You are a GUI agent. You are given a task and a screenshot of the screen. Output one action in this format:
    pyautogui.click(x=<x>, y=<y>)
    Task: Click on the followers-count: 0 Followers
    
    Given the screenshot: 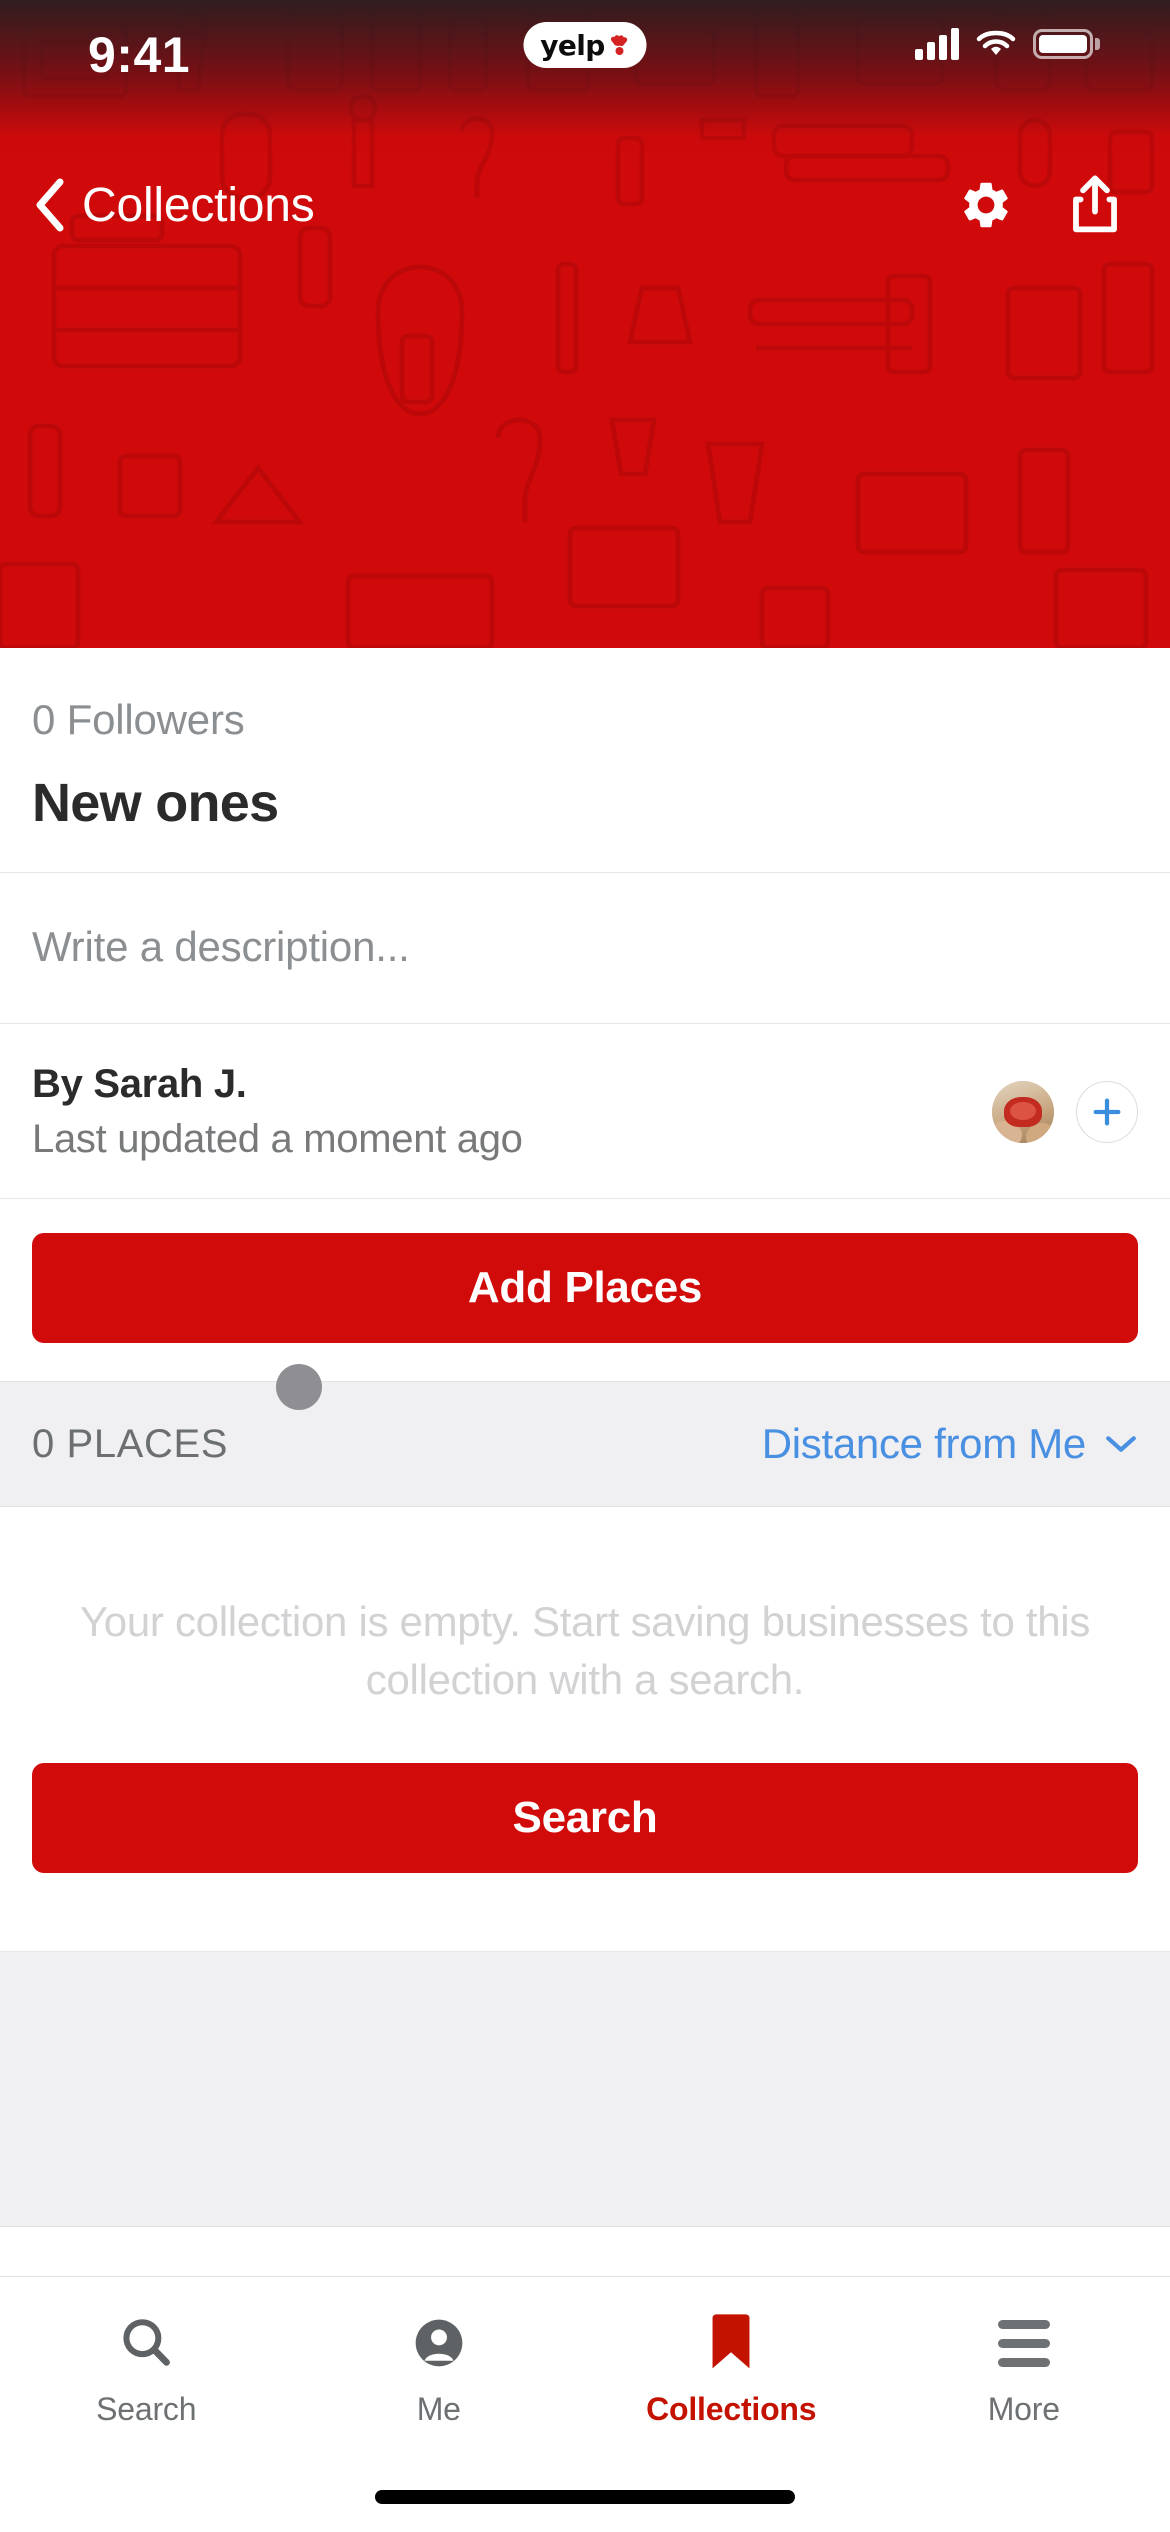 What is the action you would take?
    pyautogui.click(x=138, y=719)
    